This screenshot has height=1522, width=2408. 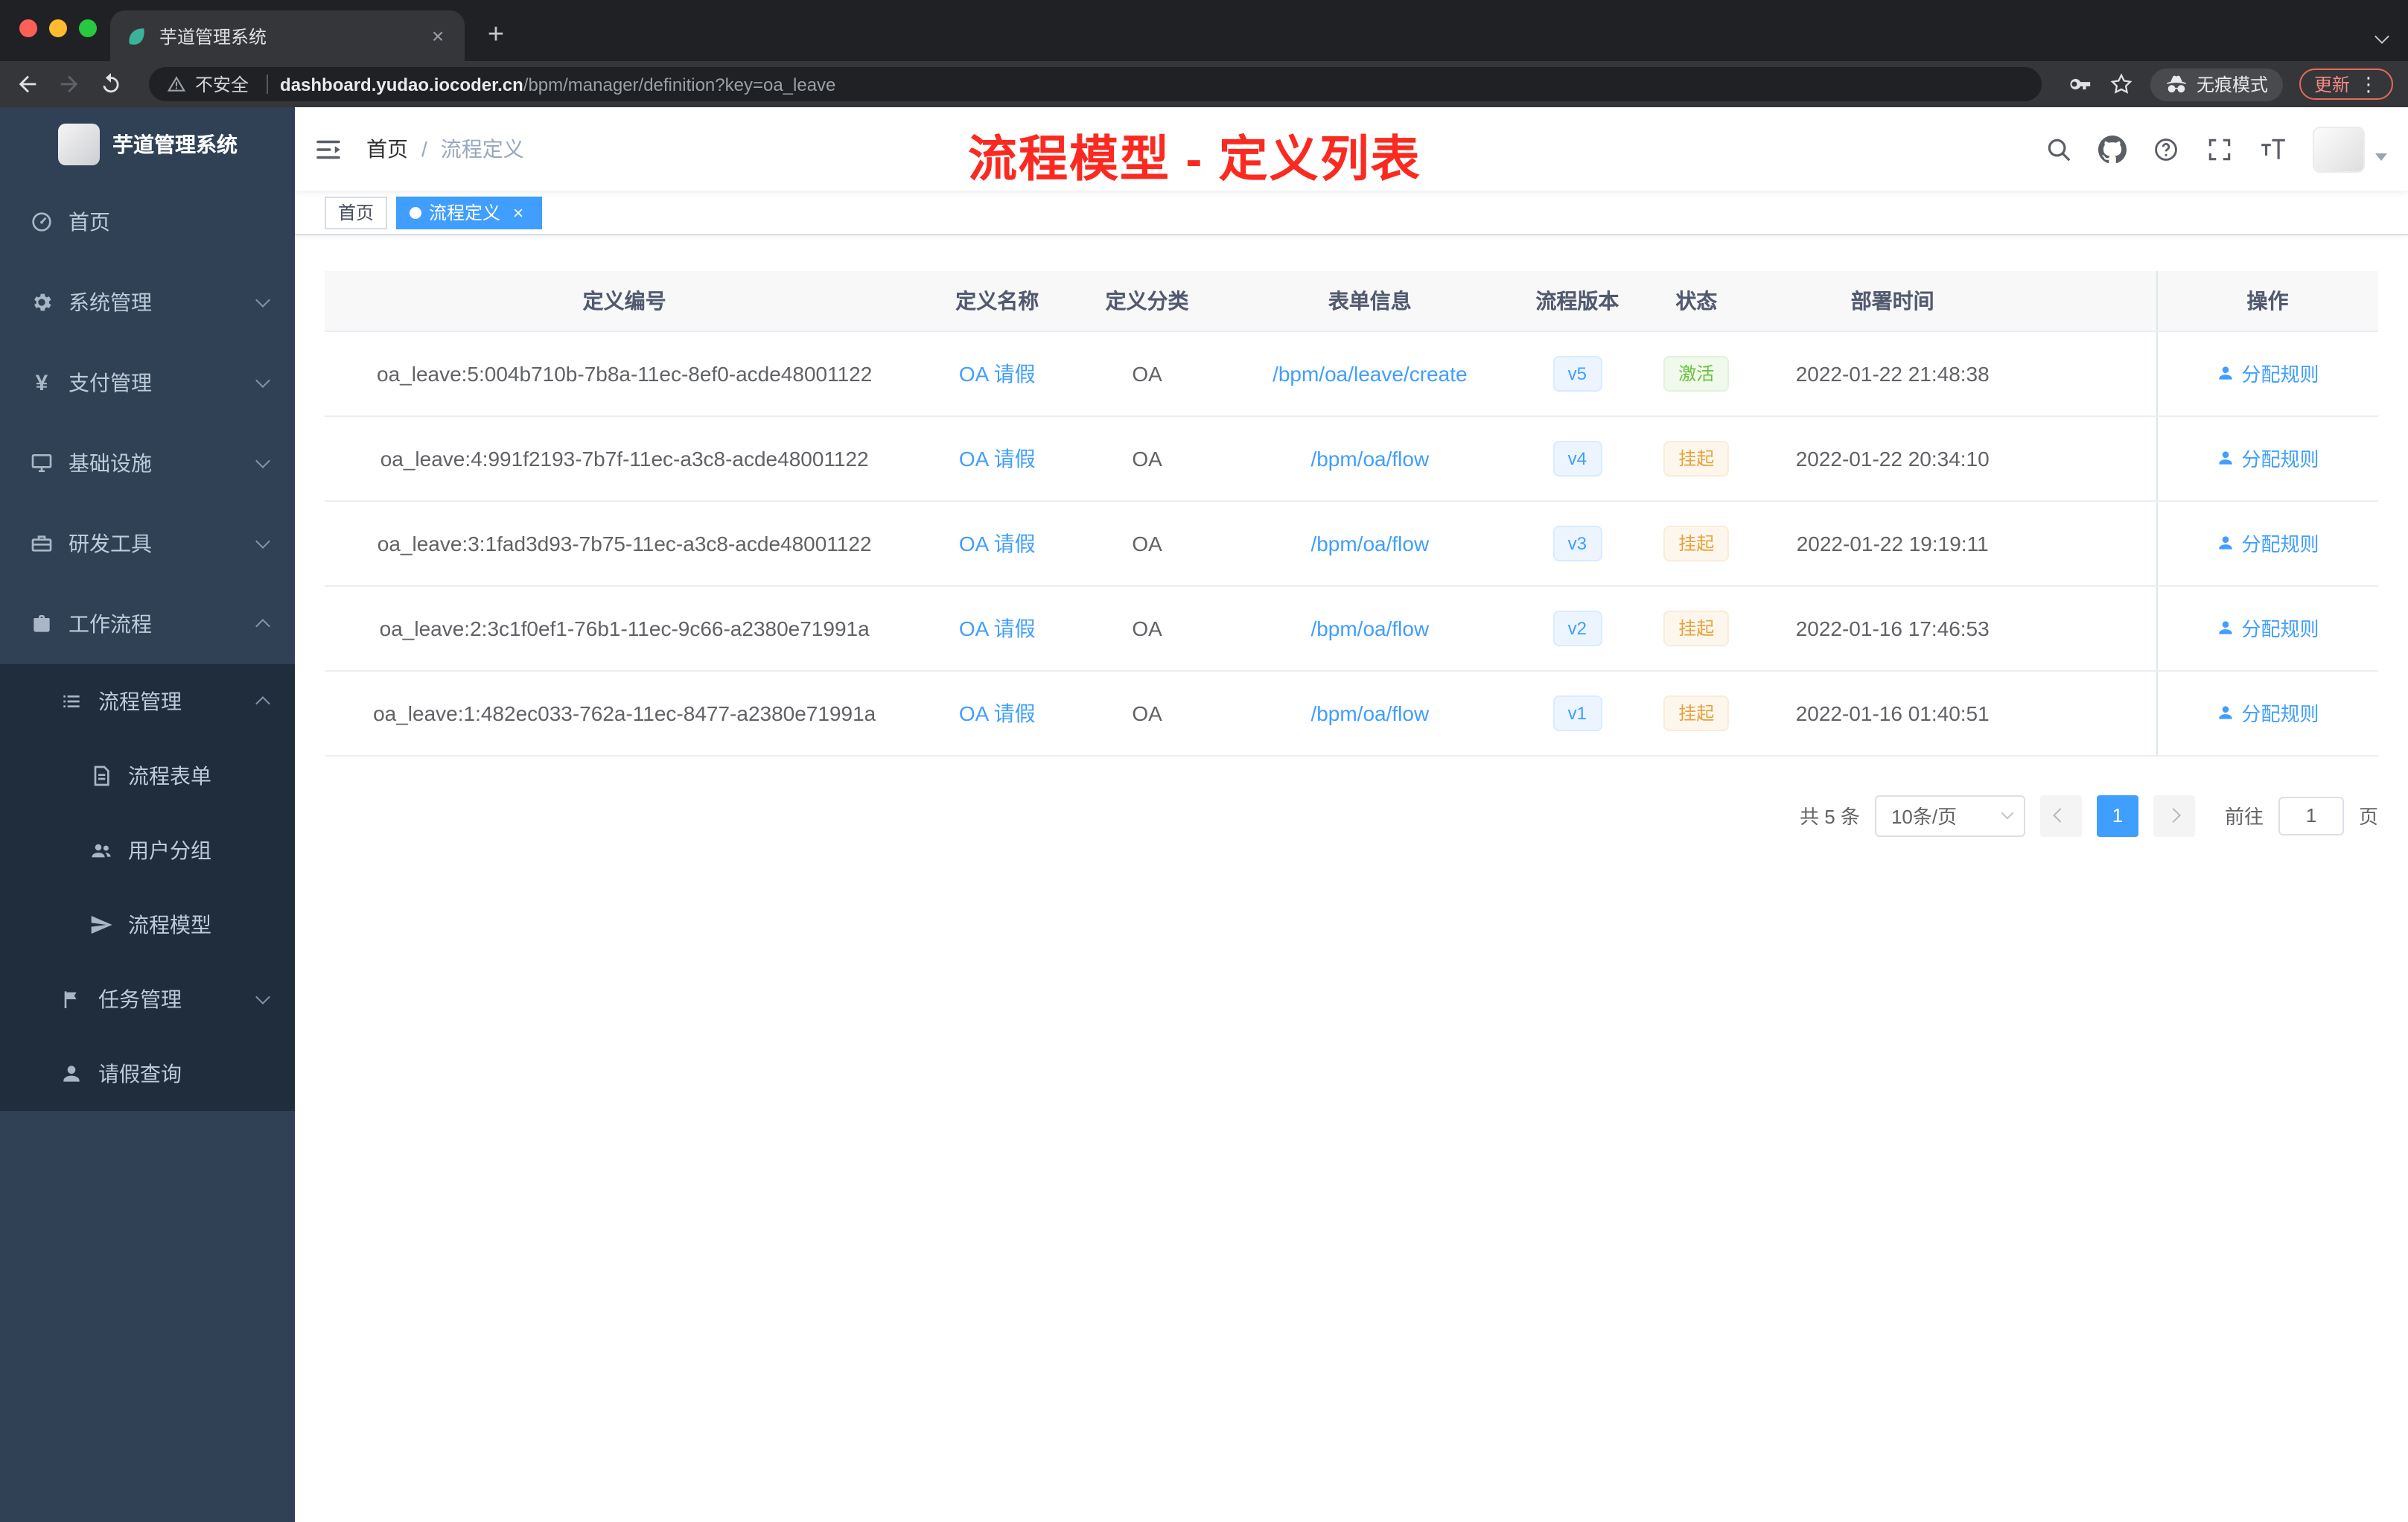 What do you see at coordinates (110, 543) in the screenshot?
I see `sidebar-item-label: 研发工具` at bounding box center [110, 543].